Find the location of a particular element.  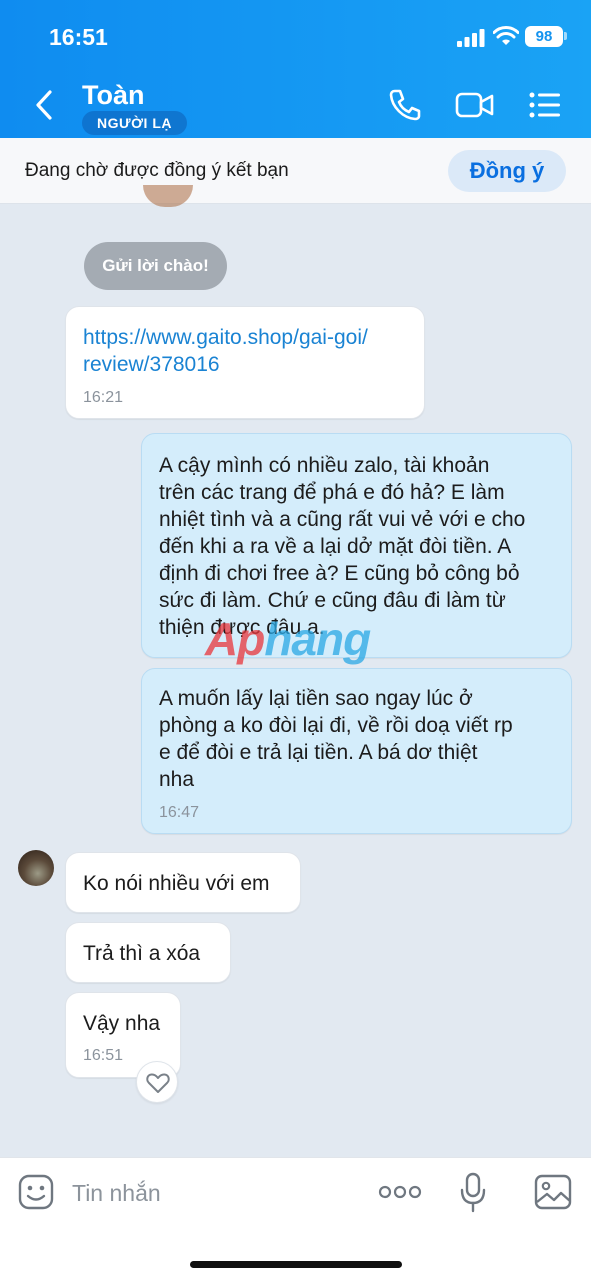

message-time: 16:21 is located at coordinates (103, 397).